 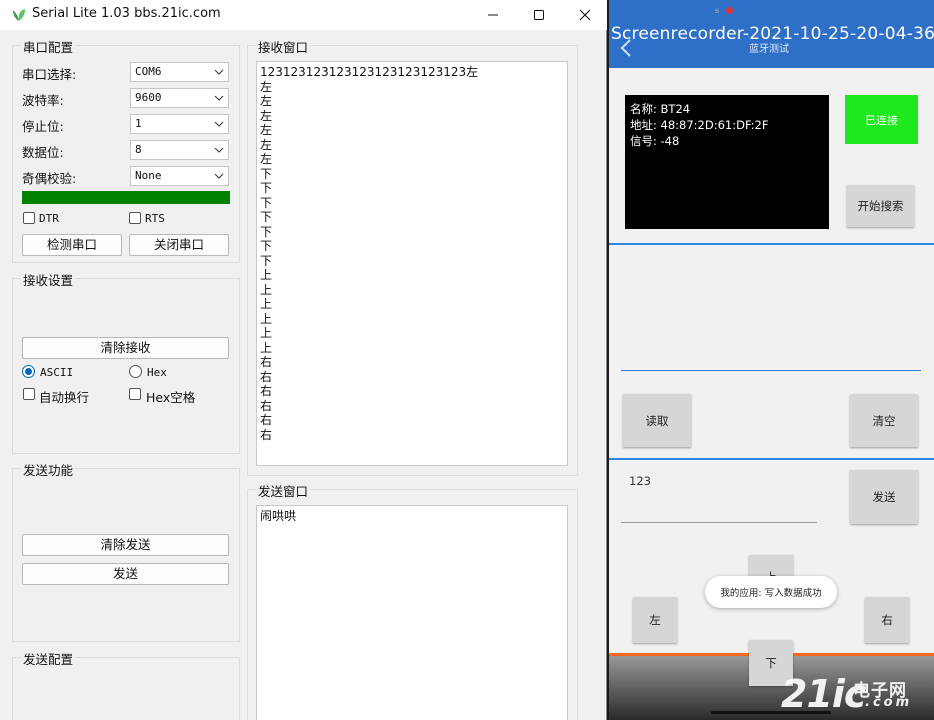 I want to click on clear-receive-button: 清除接收, so click(x=125, y=348).